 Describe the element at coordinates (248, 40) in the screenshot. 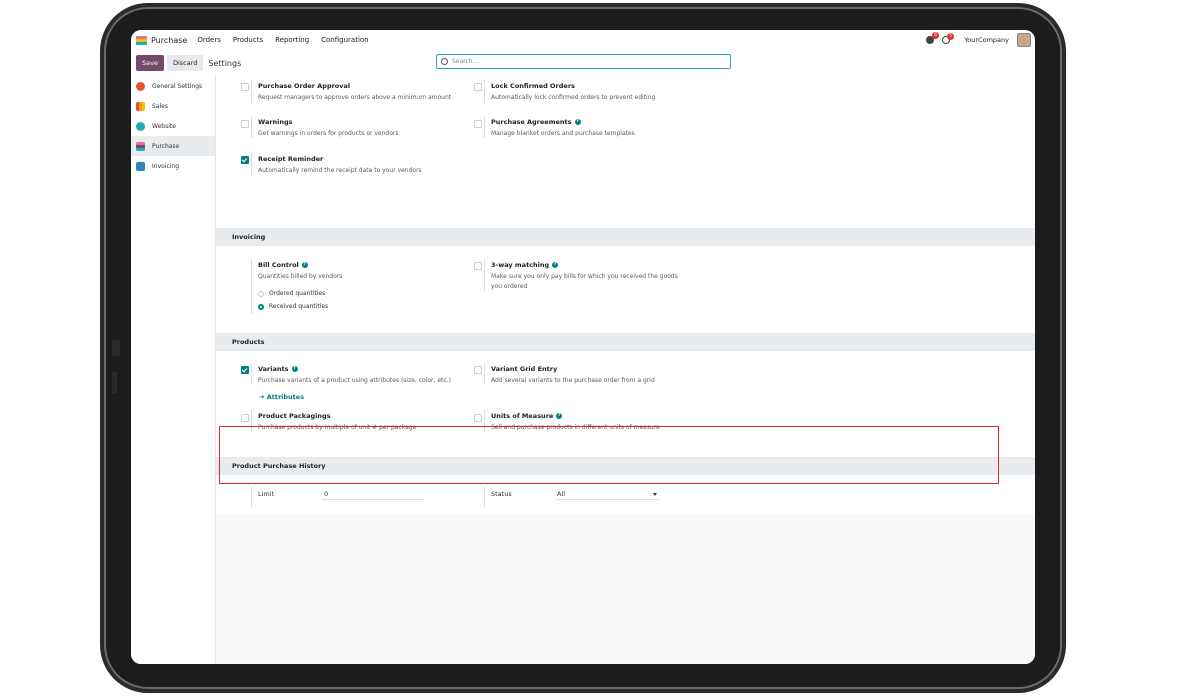

I see `menu-products: Products` at that location.